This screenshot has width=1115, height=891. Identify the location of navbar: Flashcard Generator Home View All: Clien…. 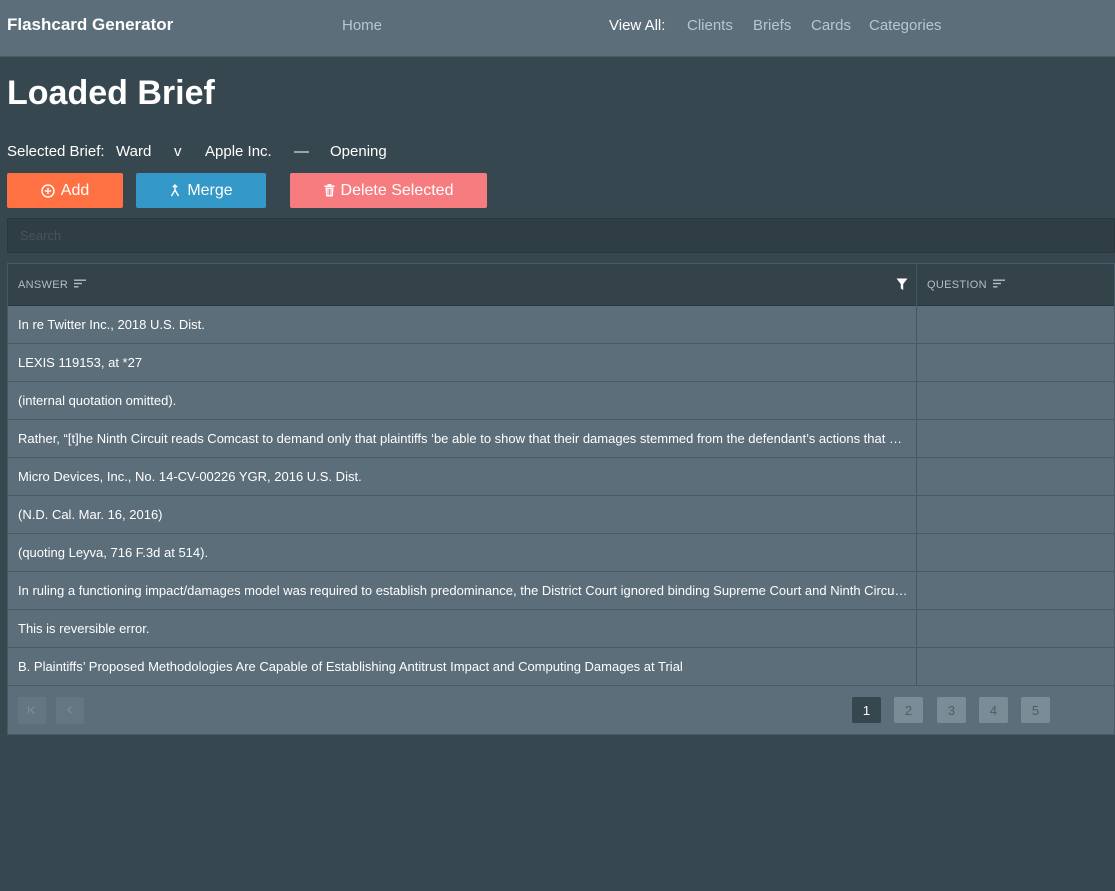
(557, 28).